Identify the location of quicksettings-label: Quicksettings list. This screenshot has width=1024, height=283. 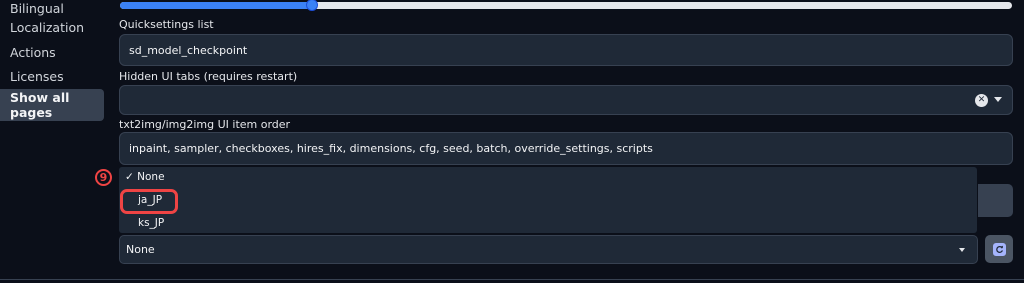
(166, 24).